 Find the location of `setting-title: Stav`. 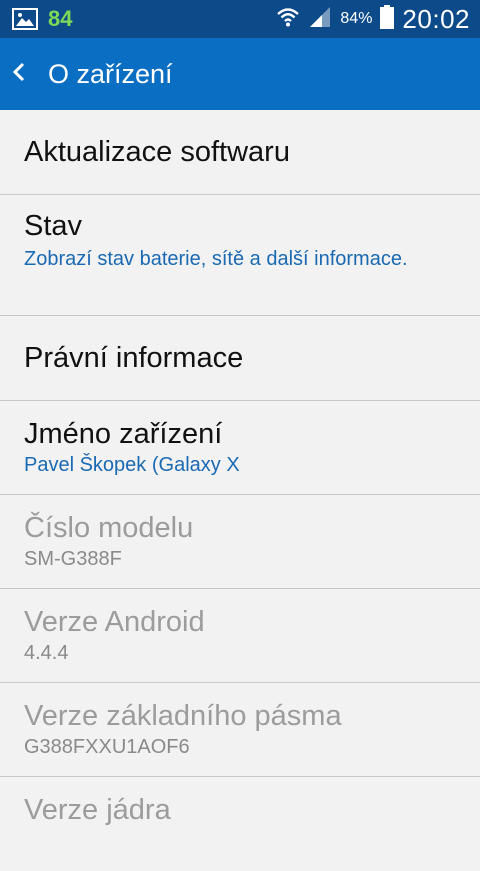

setting-title: Stav is located at coordinates (53, 226).